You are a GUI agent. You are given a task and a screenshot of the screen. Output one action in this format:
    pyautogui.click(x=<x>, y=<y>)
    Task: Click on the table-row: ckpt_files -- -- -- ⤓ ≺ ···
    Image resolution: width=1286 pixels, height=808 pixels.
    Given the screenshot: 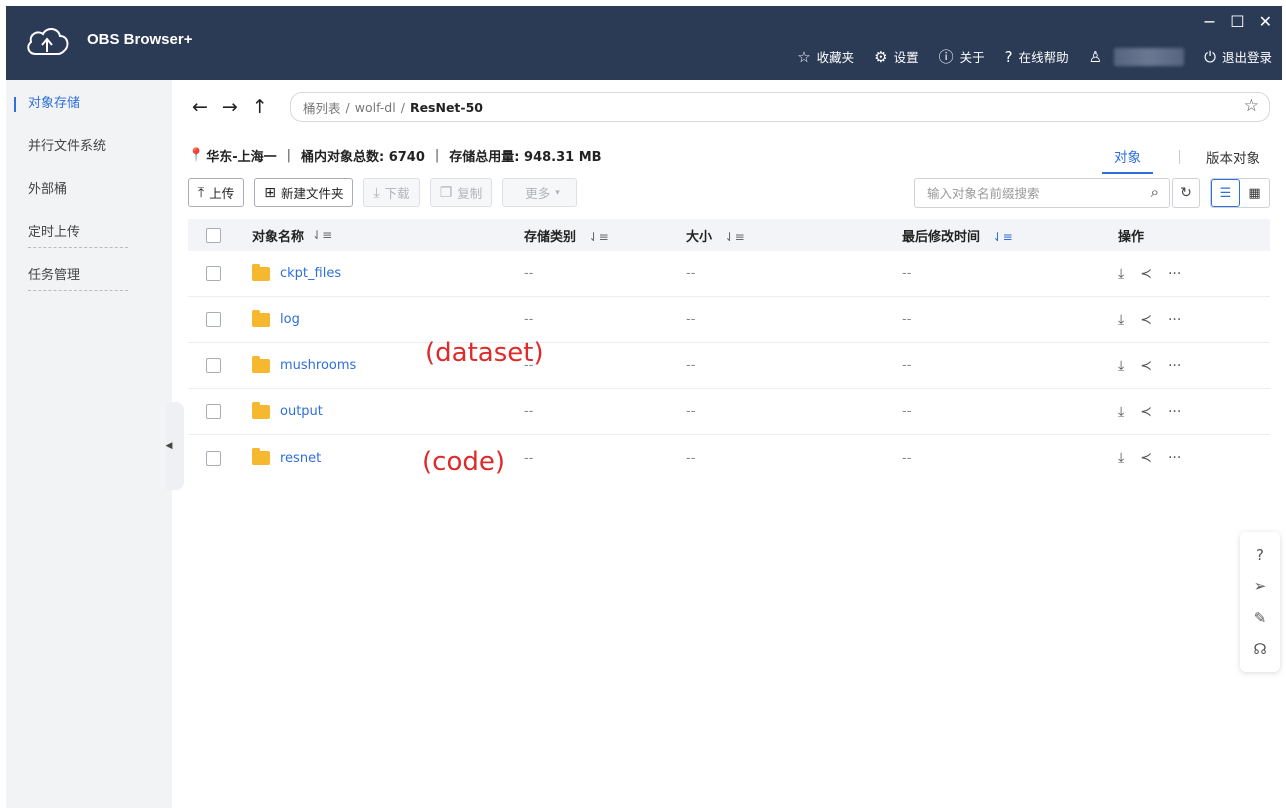 What is the action you would take?
    pyautogui.click(x=729, y=274)
    